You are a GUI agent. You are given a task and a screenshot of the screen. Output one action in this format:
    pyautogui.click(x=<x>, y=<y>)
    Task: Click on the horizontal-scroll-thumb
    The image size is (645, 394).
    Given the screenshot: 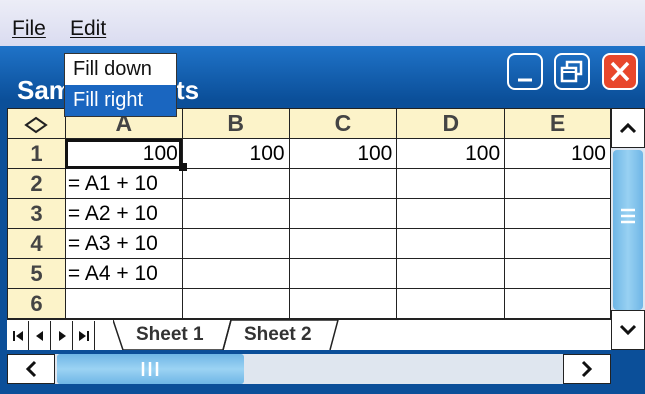 What is the action you would take?
    pyautogui.click(x=150, y=369)
    